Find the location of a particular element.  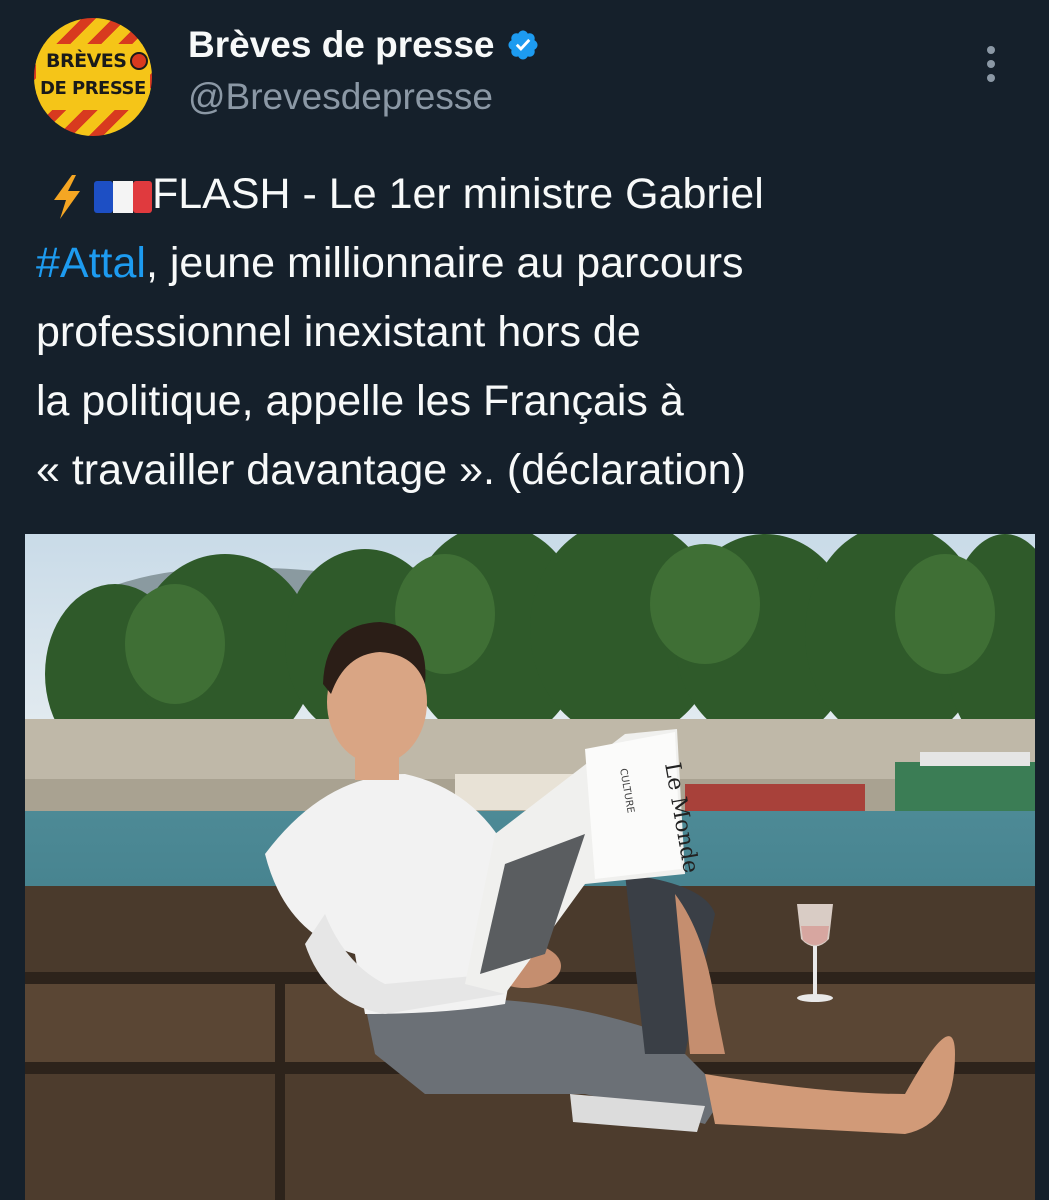

verified-badge-icon is located at coordinates (523, 45).